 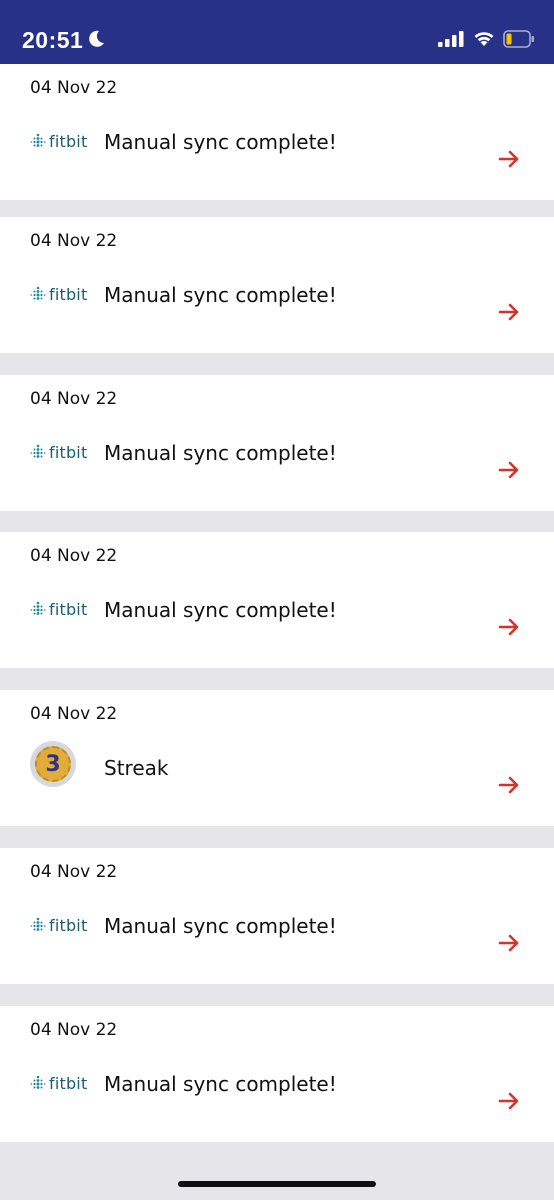 I want to click on streak-medal: 3, so click(x=53, y=764).